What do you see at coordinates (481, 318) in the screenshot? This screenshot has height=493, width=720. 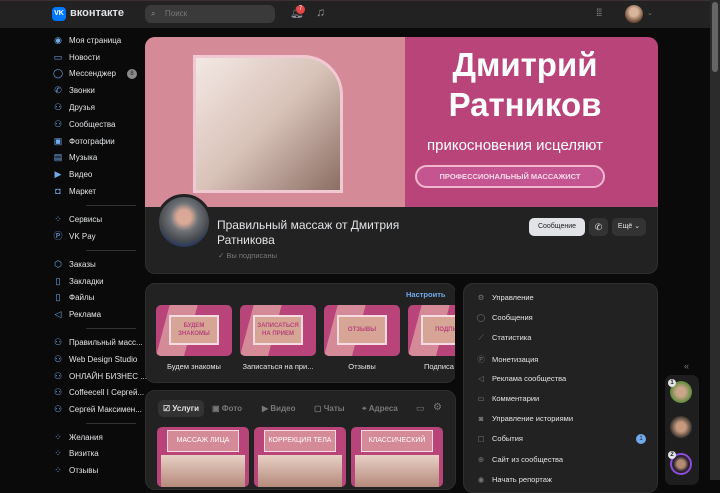 I see `message-icon: ◯` at bounding box center [481, 318].